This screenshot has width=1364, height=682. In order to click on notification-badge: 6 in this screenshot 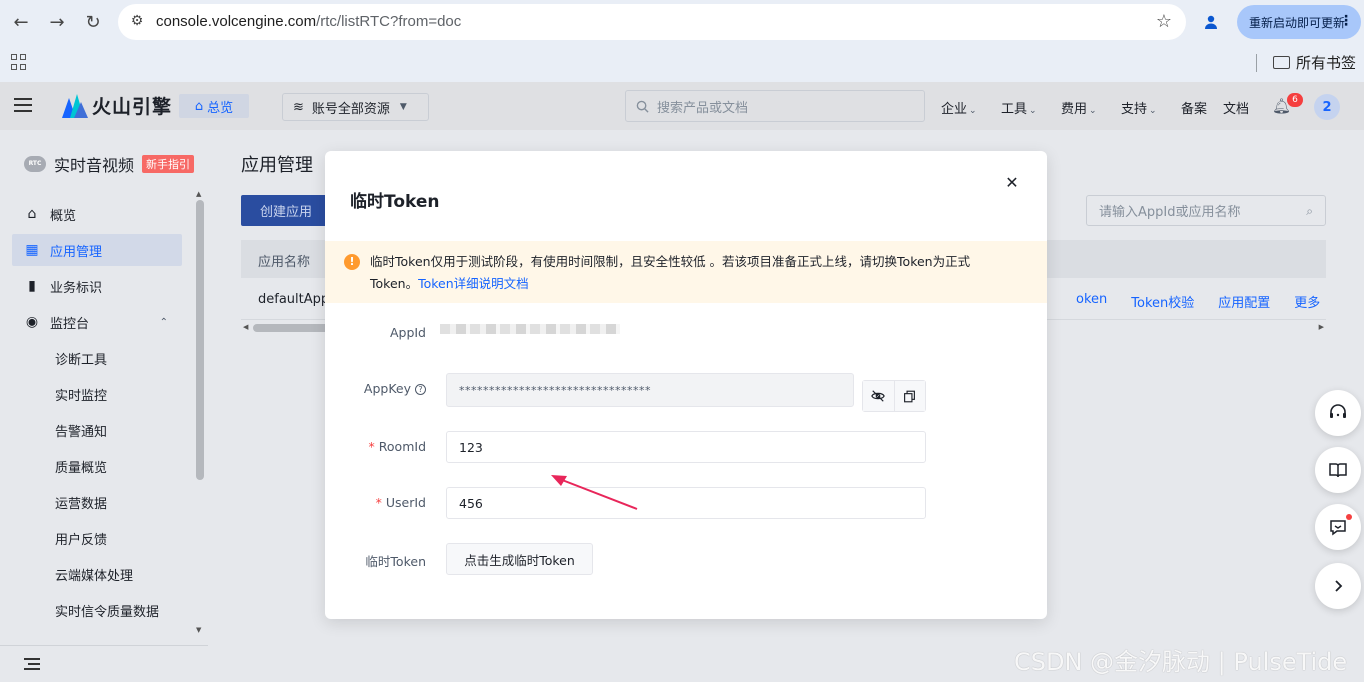, I will do `click(1295, 100)`.